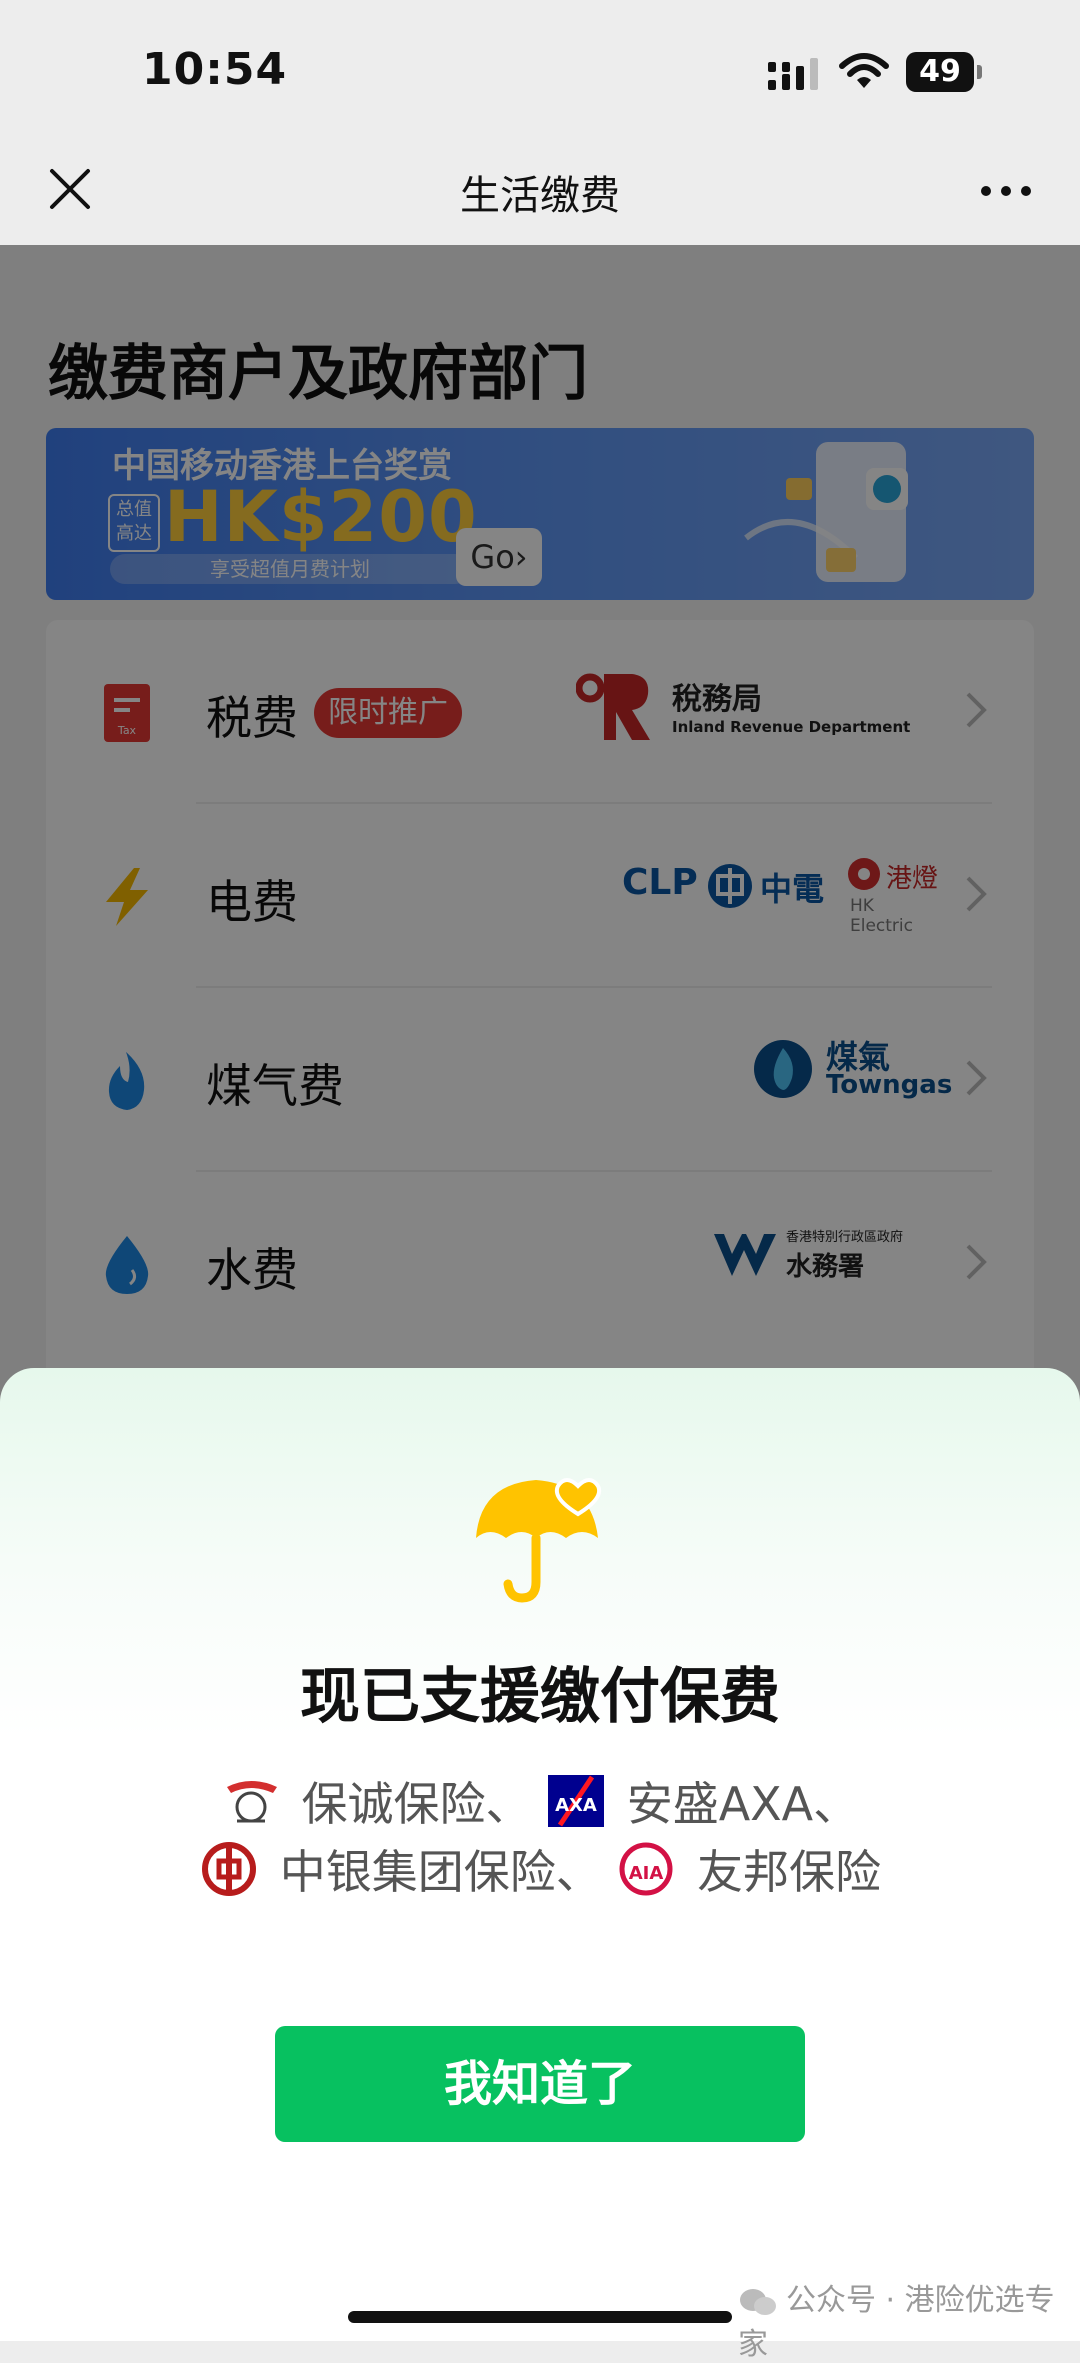 The image size is (1080, 2363). I want to click on sheet-title: 现已支援缴付保费, so click(540, 1697).